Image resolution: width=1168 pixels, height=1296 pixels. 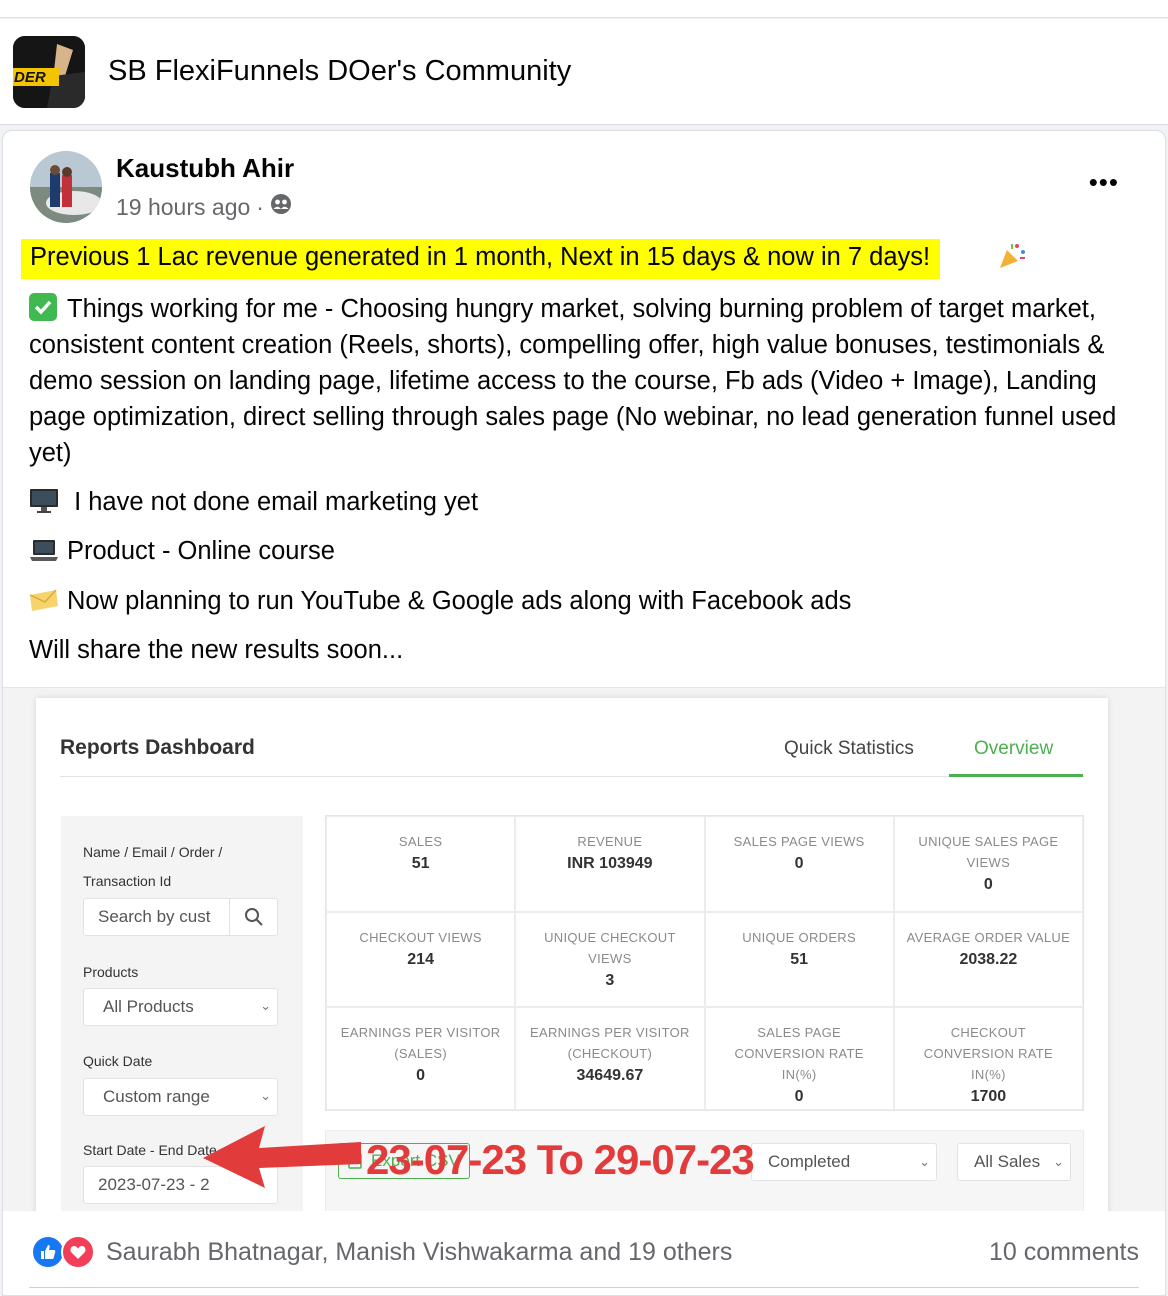 What do you see at coordinates (849, 749) in the screenshot?
I see `tab-quick-statistics: Quick Statistics` at bounding box center [849, 749].